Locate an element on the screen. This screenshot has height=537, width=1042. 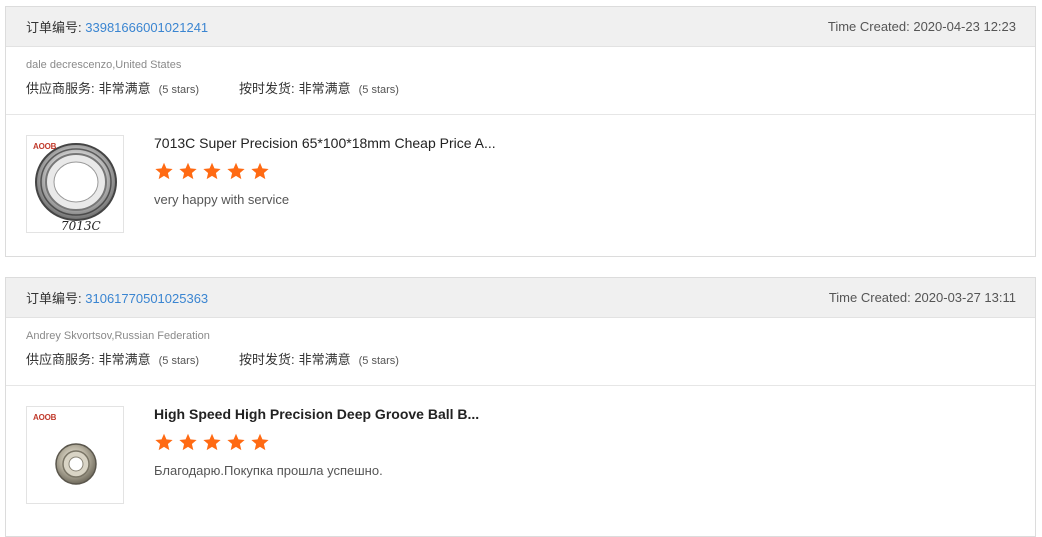
product-thumbnail: AOOB 7013C is located at coordinates (75, 184).